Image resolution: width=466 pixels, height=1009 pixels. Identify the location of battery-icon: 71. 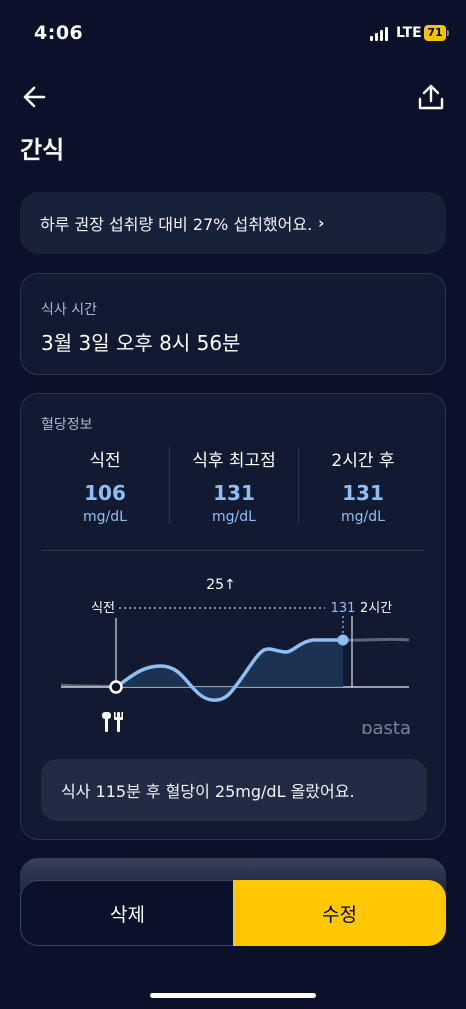
(435, 33).